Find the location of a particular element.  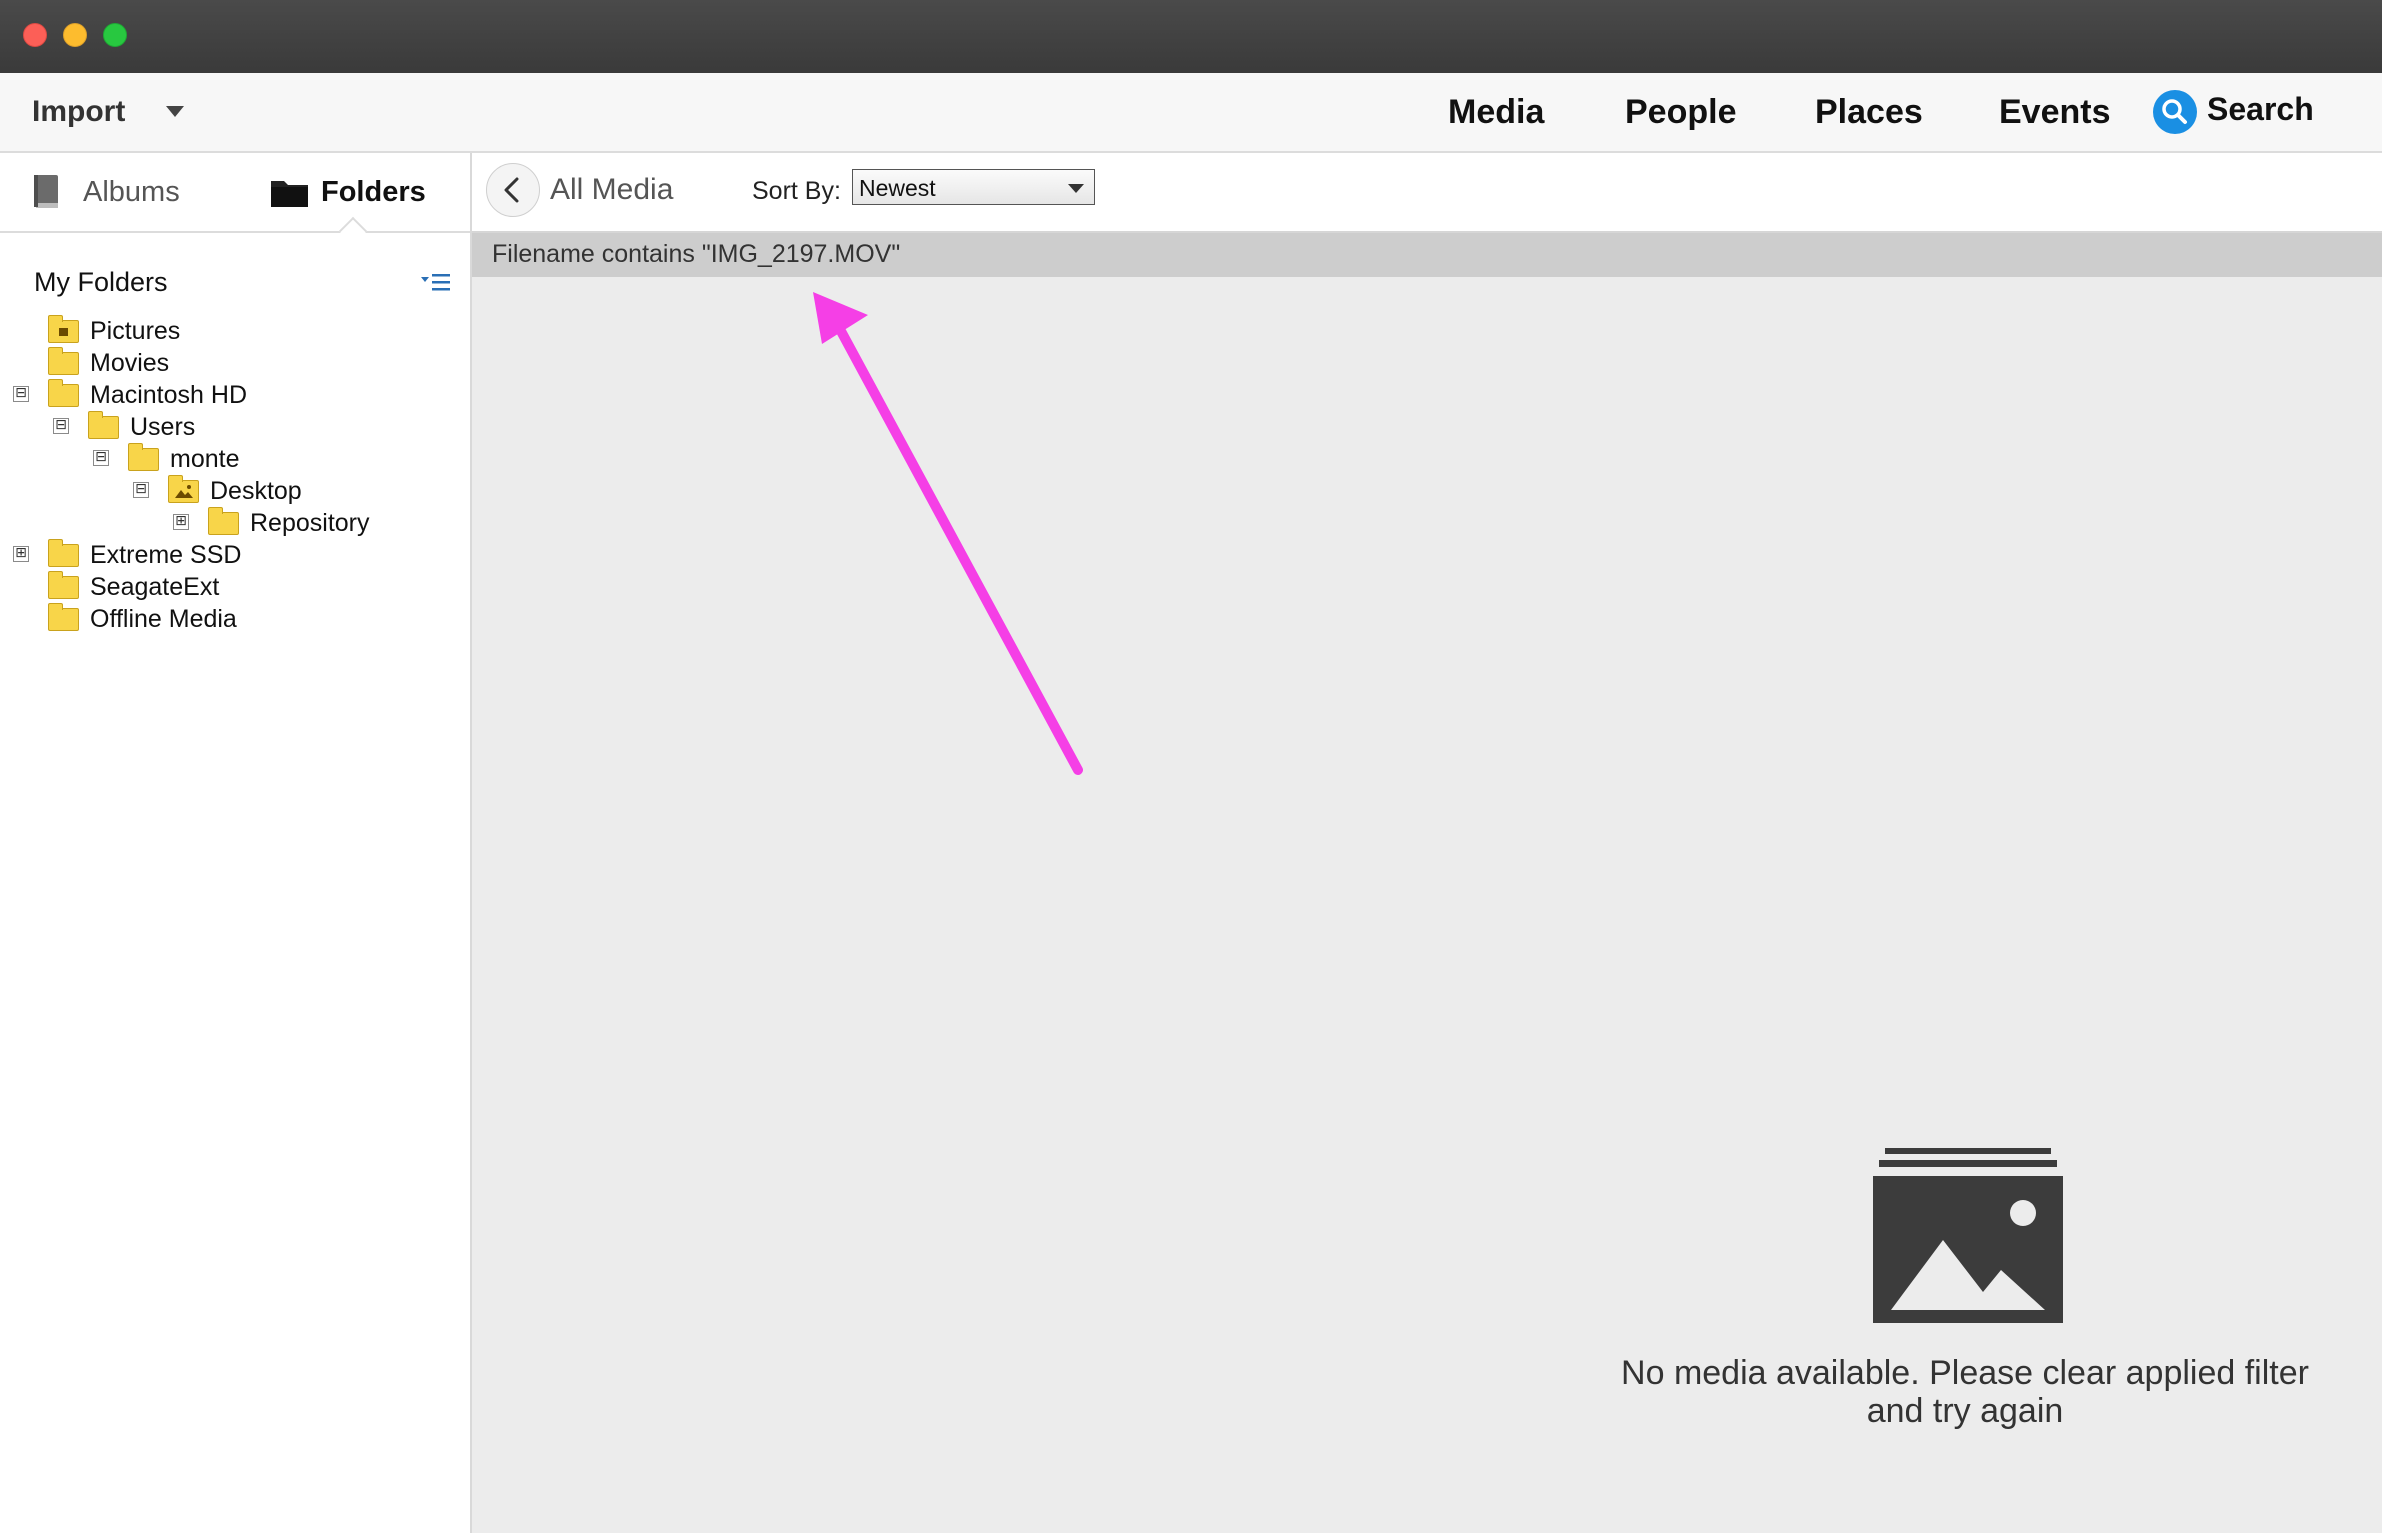

tab-folders: Folders is located at coordinates (373, 192).